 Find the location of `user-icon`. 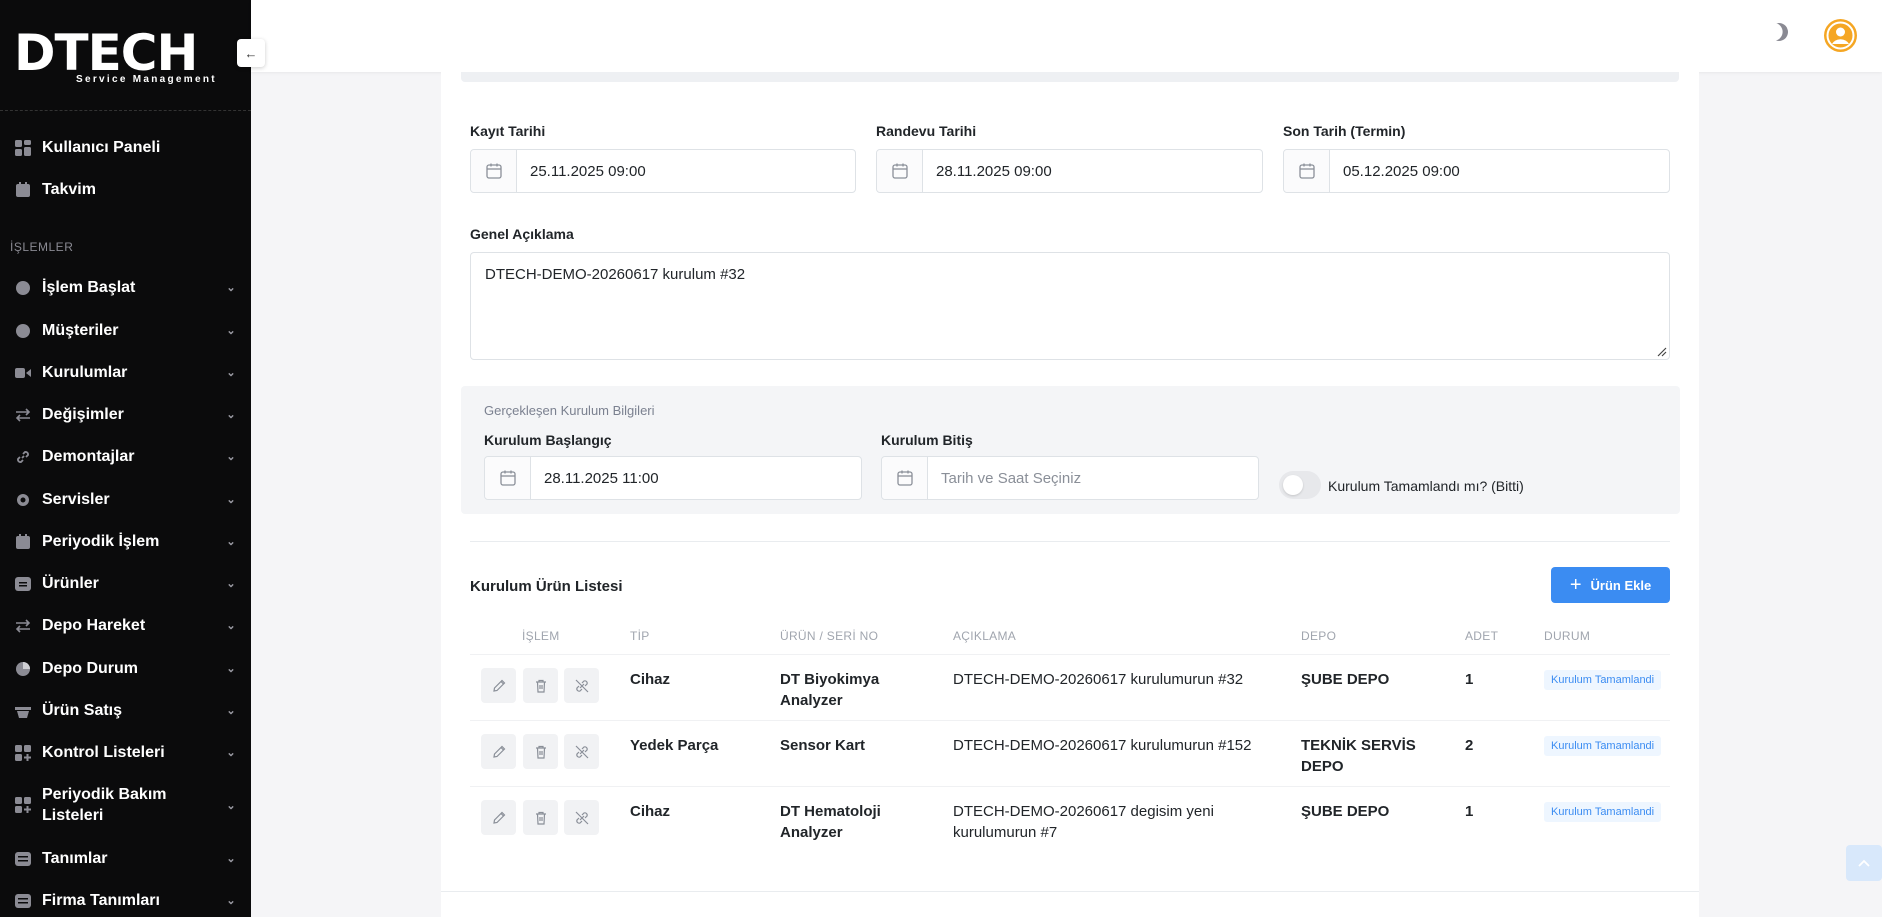

user-icon is located at coordinates (1840, 35).